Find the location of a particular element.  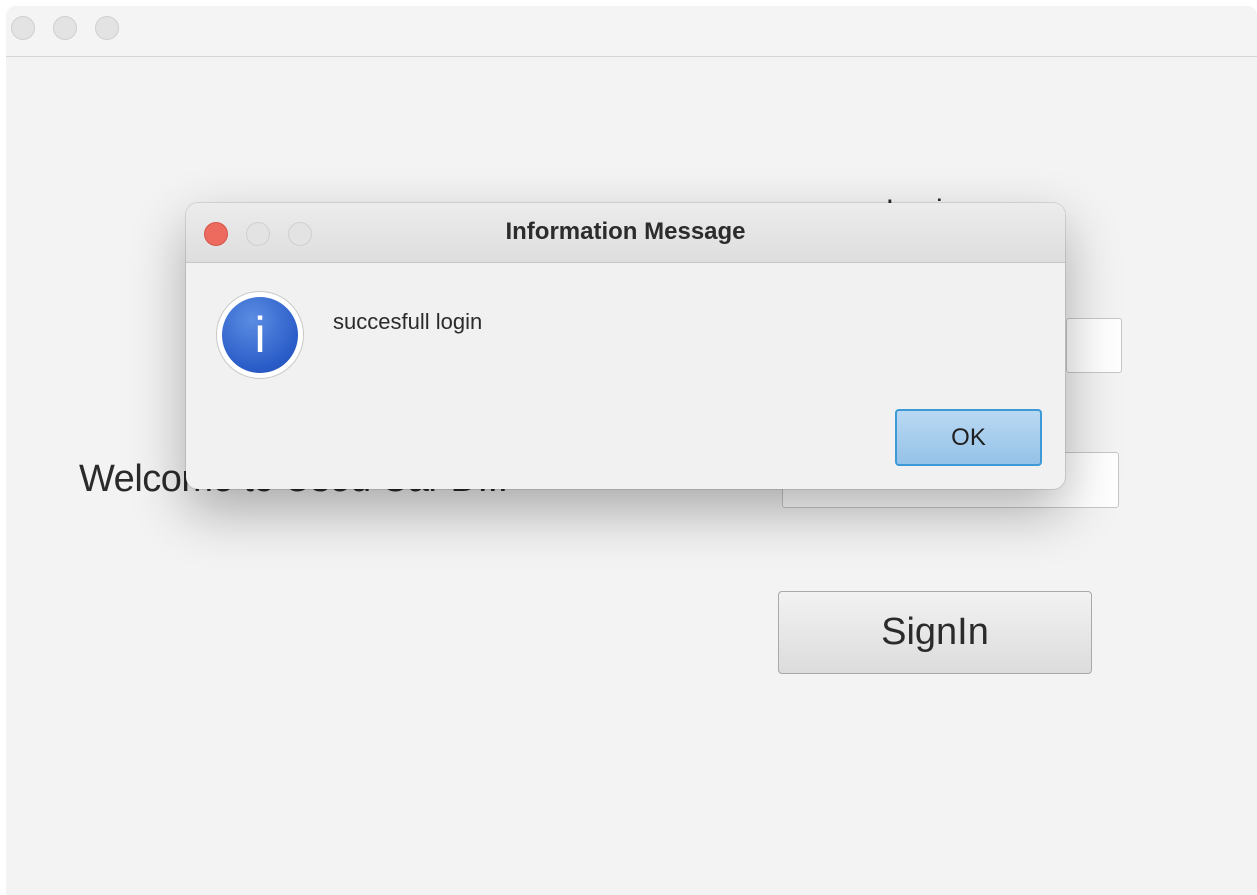

dialog-titlebar: Information Message is located at coordinates (625, 233).